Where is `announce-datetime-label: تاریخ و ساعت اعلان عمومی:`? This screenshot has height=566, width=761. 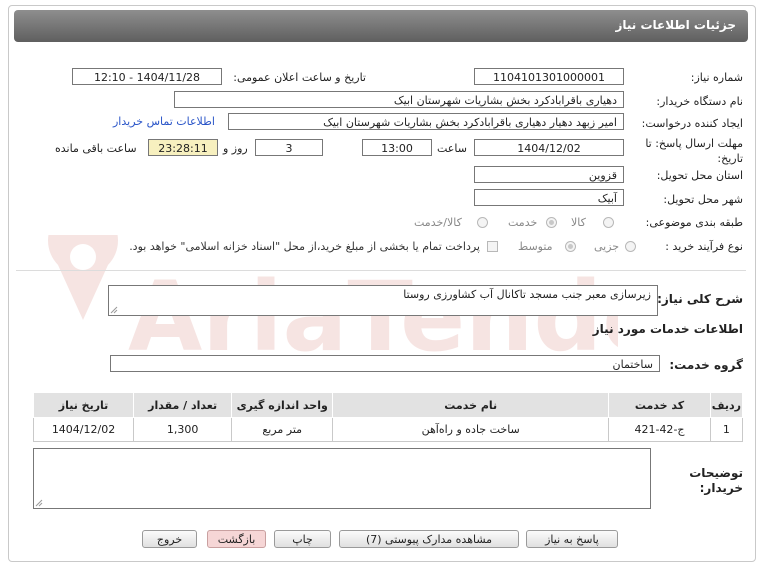
announce-datetime-label: تاریخ و ساعت اعلان عمومی: is located at coordinates (299, 77).